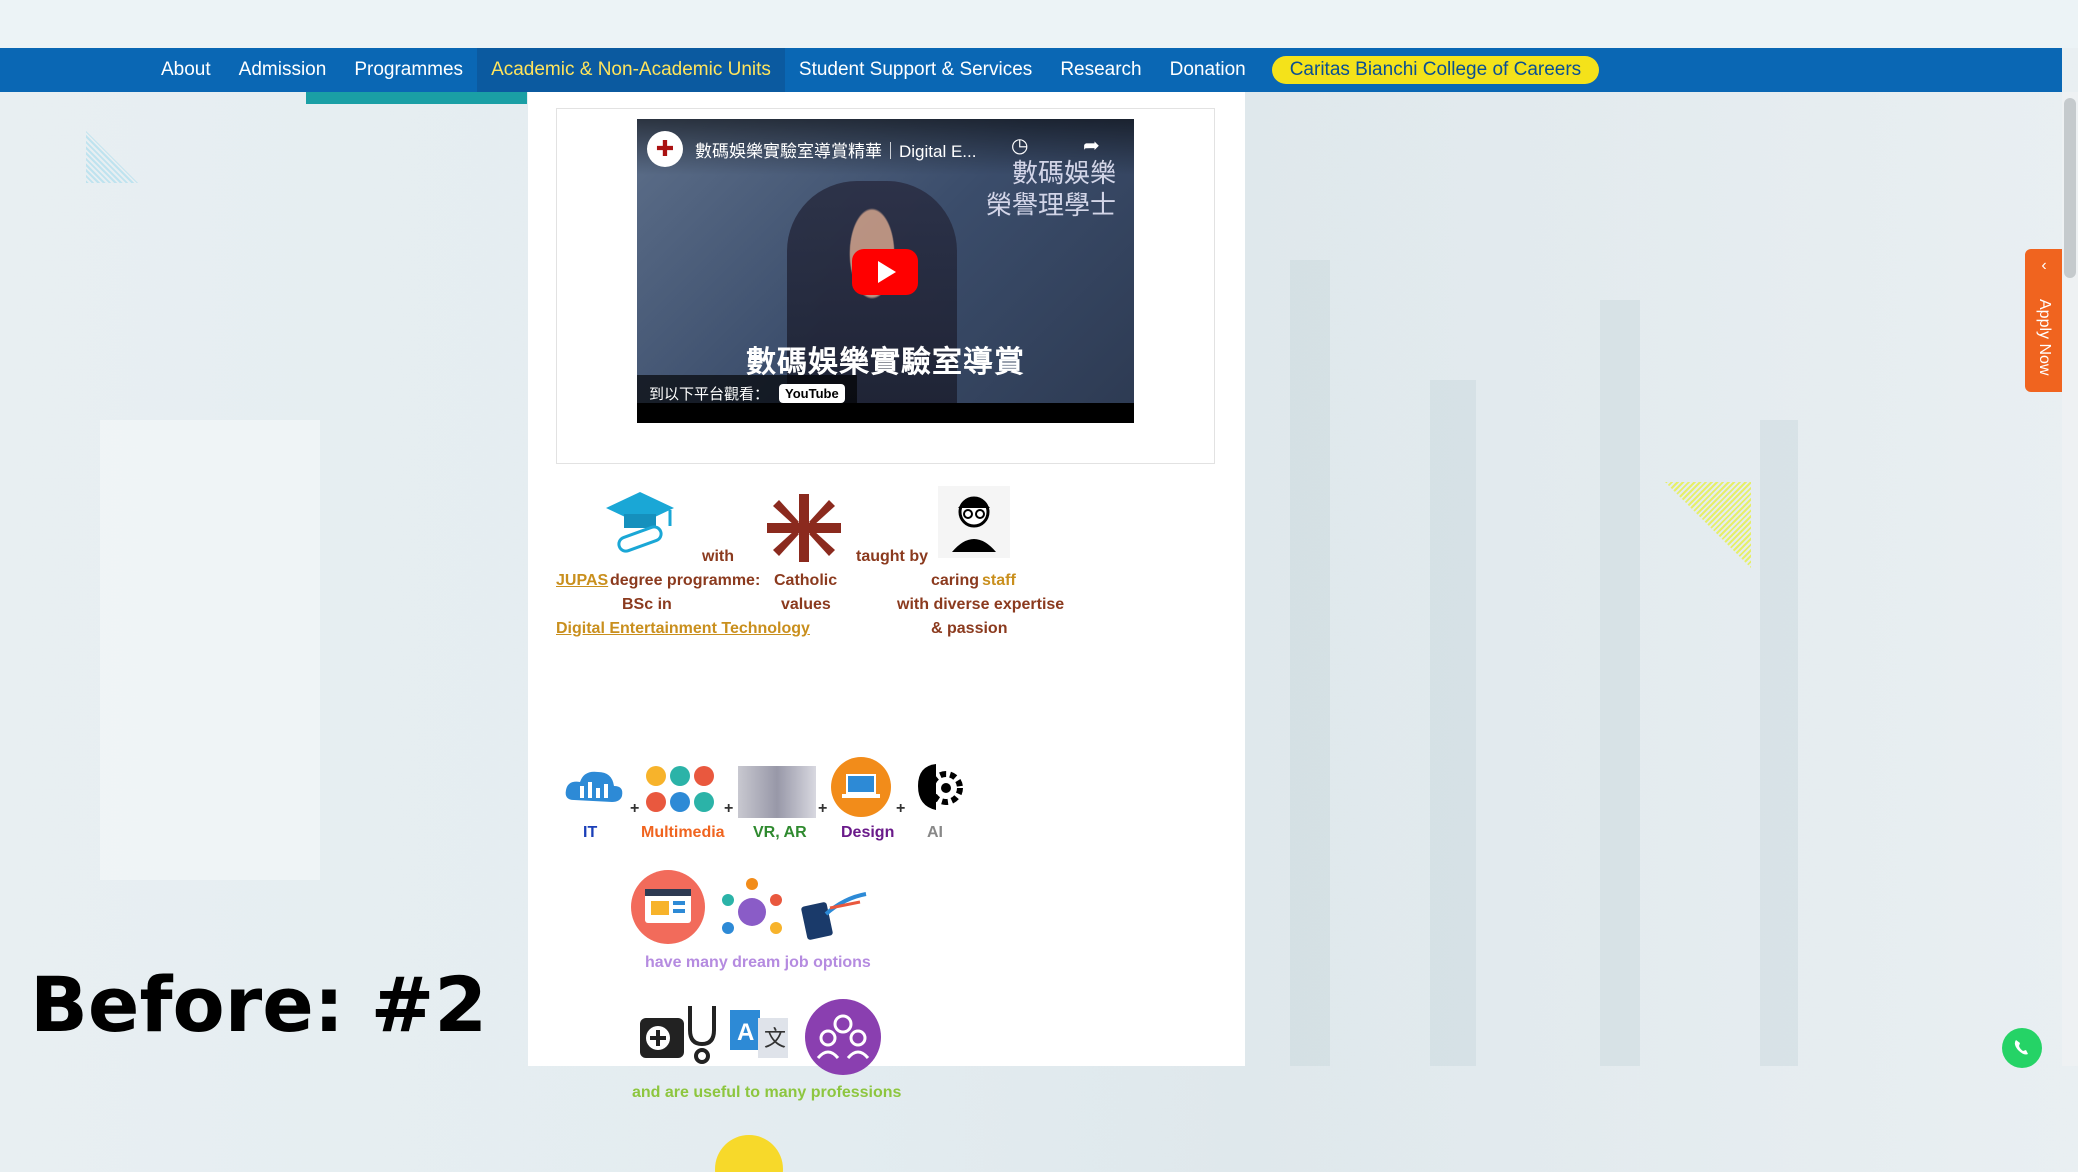  I want to click on taught-by-text: taught by, so click(892, 556).